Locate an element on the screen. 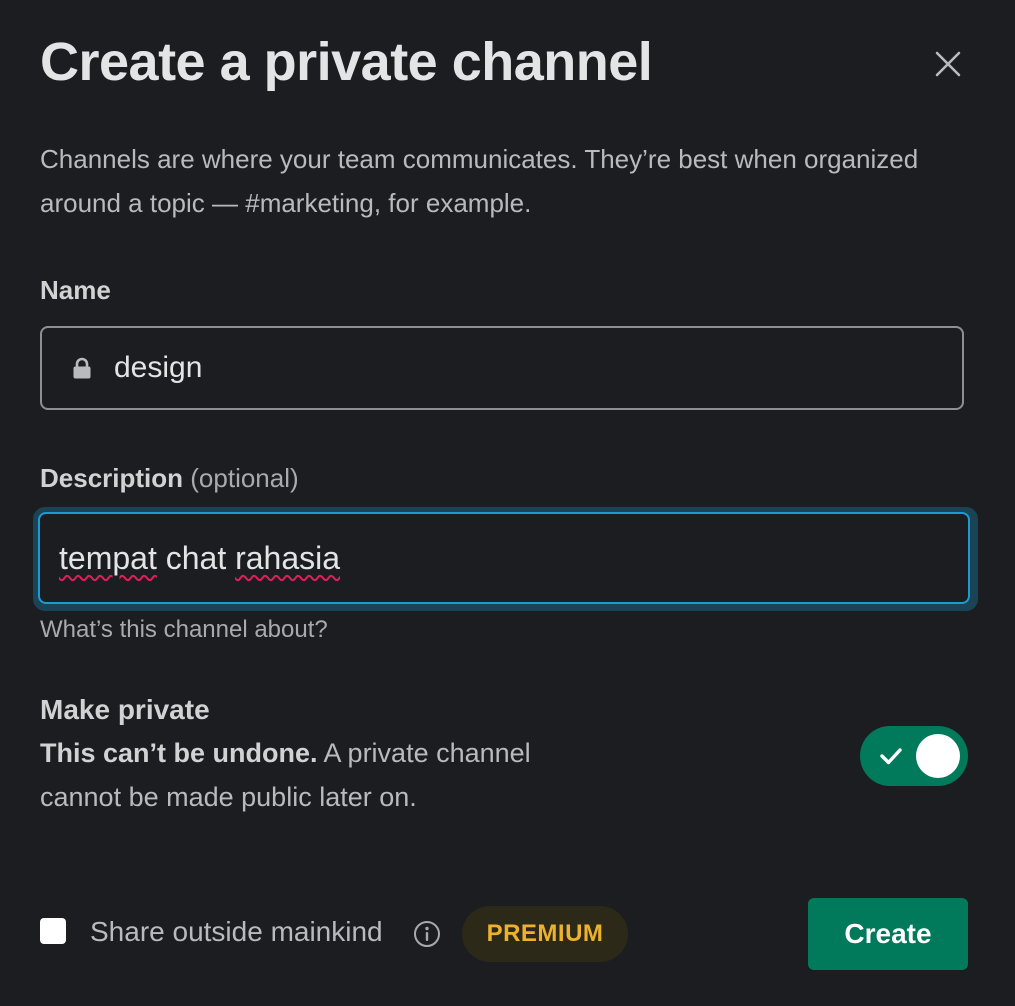  info-icon is located at coordinates (427, 934).